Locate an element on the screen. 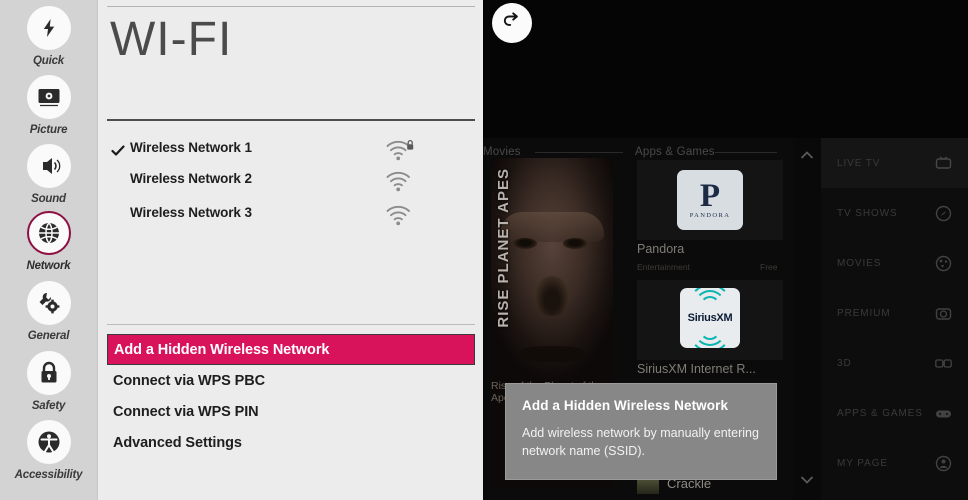  panel-title-divider is located at coordinates (291, 120).